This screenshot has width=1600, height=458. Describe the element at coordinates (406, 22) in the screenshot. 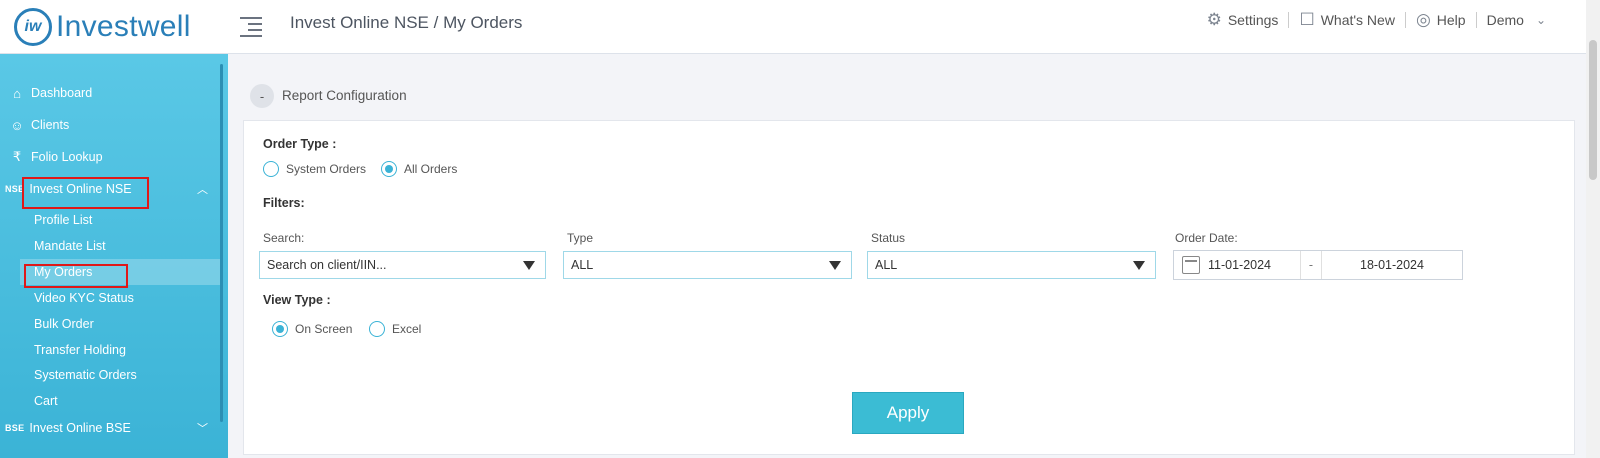

I see `page-title: Invest Online NSE / My Orders` at that location.